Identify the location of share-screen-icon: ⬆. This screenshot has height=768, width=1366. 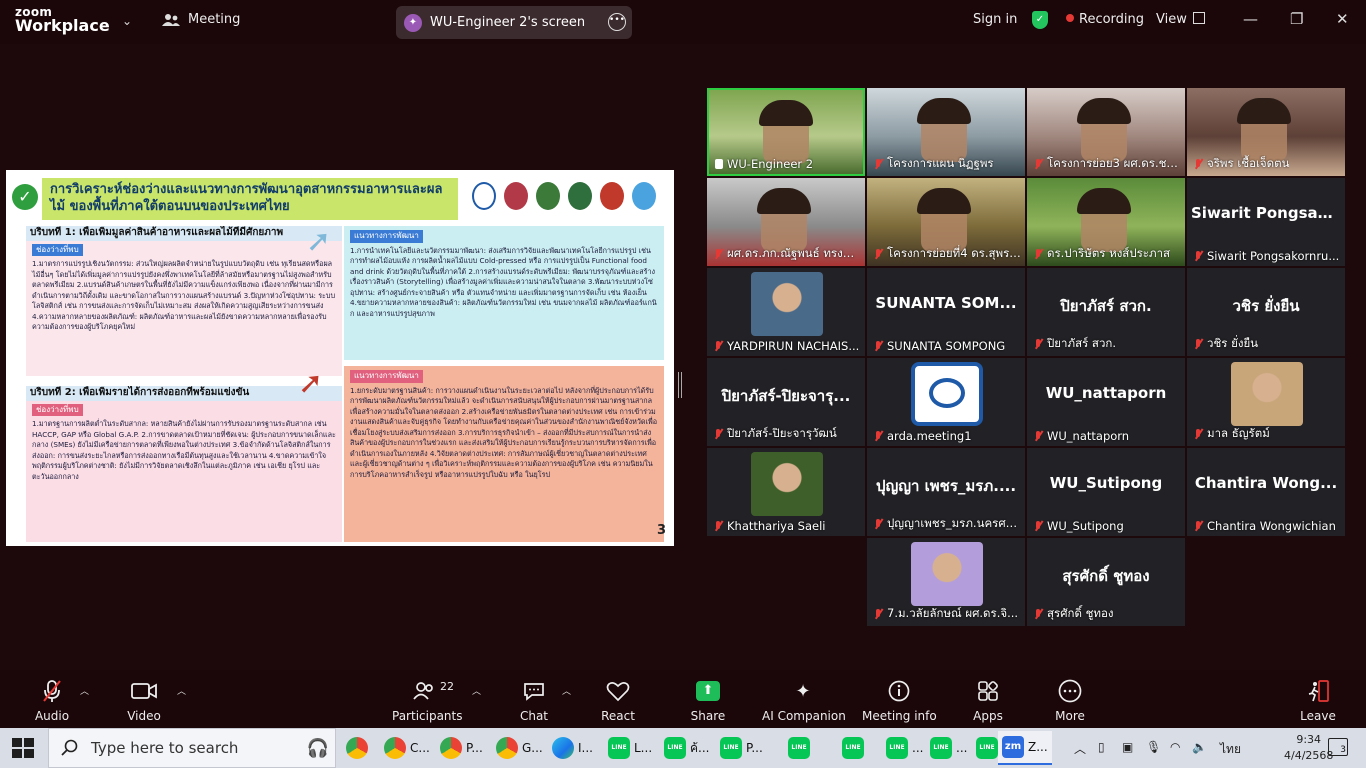
(708, 691).